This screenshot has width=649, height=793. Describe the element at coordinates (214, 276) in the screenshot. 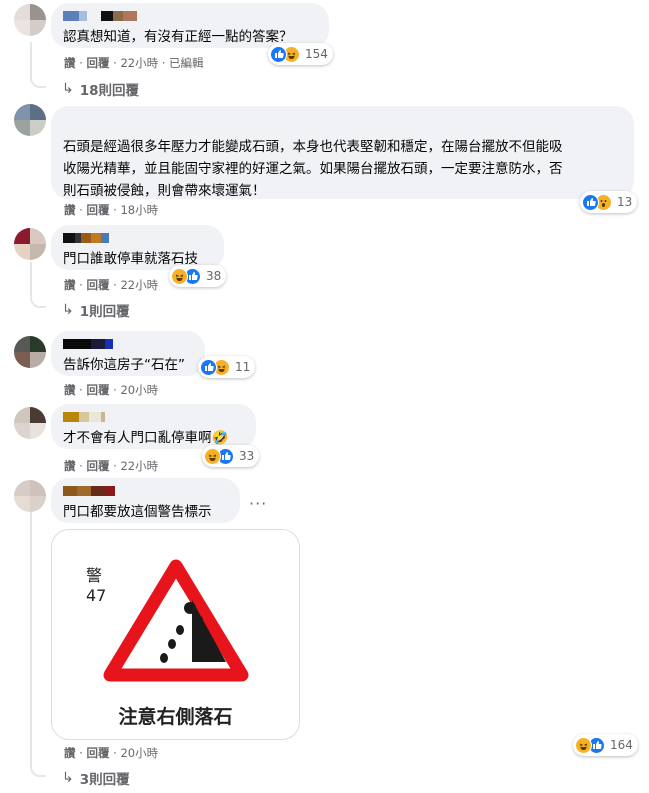

I see `reaction-count: 38` at that location.